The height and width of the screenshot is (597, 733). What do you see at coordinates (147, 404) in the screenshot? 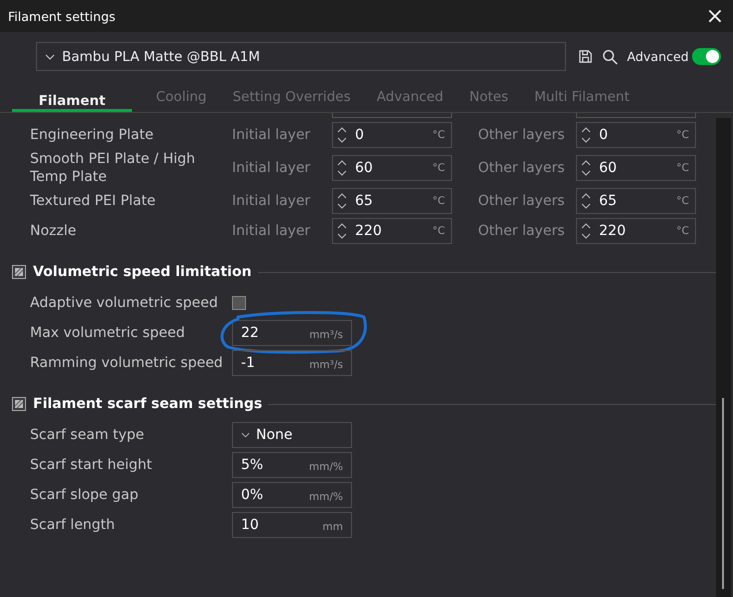
I see `section-title: Filament scarf seam settings` at bounding box center [147, 404].